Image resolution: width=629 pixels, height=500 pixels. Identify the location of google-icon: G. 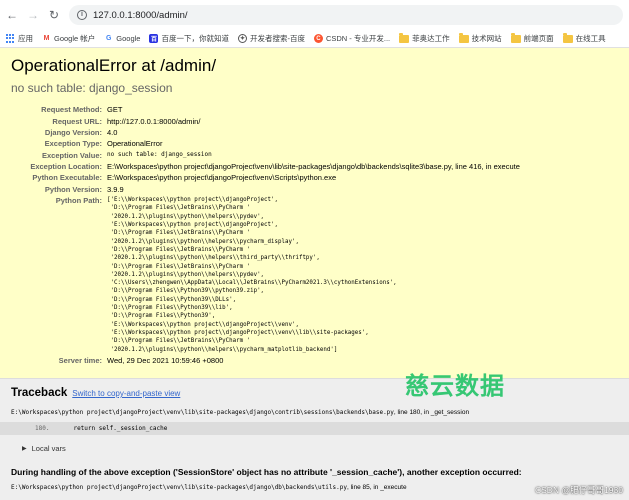
(109, 38).